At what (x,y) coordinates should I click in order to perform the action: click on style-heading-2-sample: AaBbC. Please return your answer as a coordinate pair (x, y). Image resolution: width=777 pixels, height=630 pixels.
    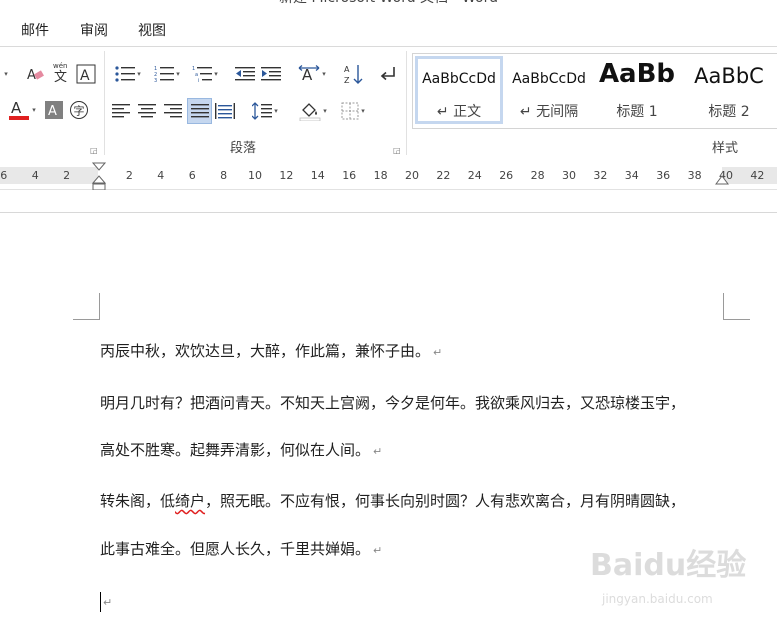
    Looking at the image, I should click on (729, 76).